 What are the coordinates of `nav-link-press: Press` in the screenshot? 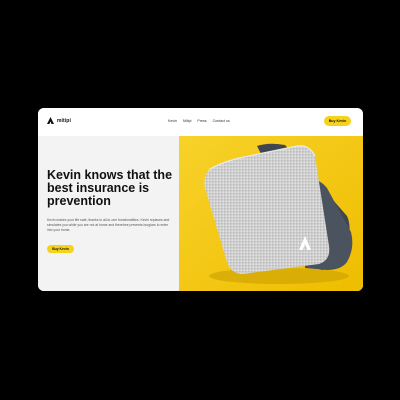 It's located at (201, 121).